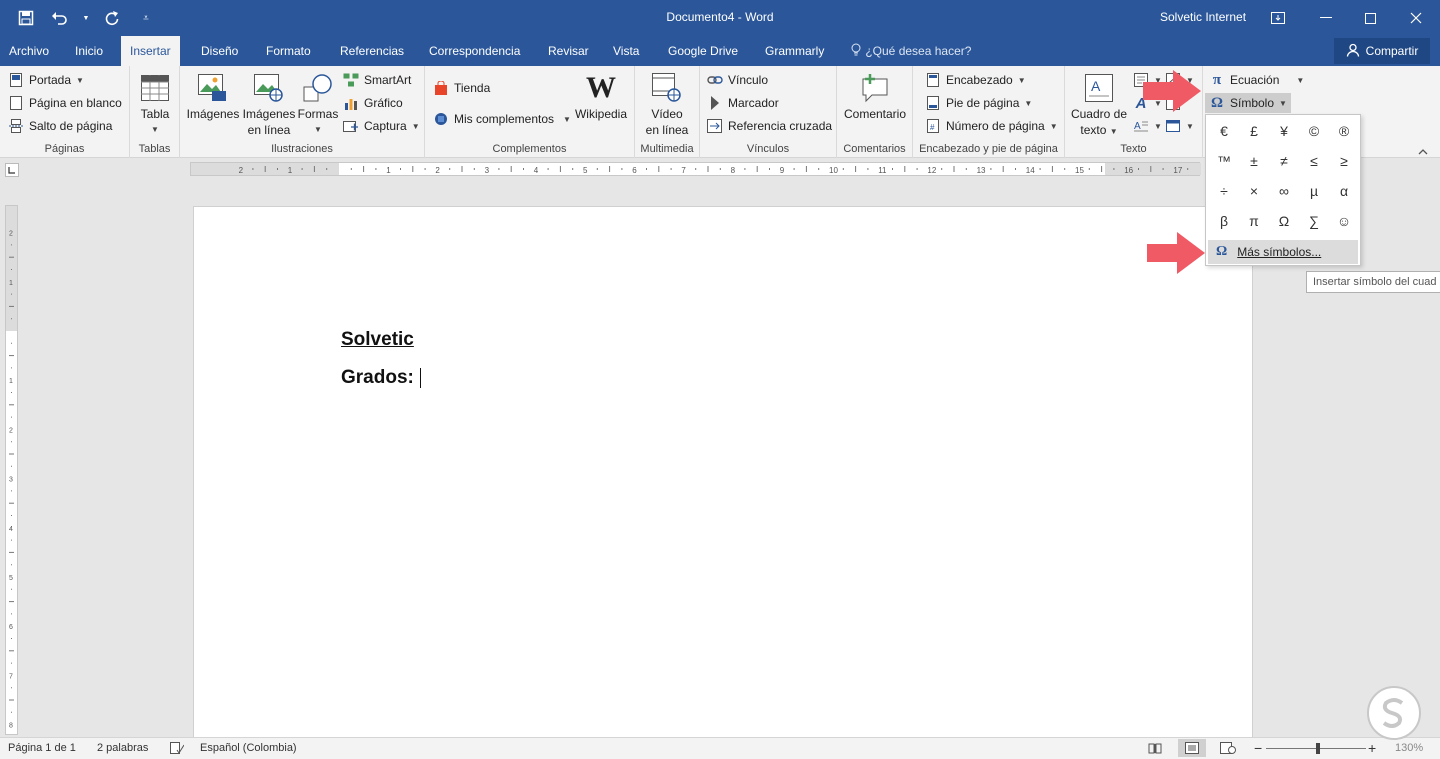 This screenshot has height=759, width=1440. What do you see at coordinates (568, 51) in the screenshot?
I see `tab-revisar: Revisar` at bounding box center [568, 51].